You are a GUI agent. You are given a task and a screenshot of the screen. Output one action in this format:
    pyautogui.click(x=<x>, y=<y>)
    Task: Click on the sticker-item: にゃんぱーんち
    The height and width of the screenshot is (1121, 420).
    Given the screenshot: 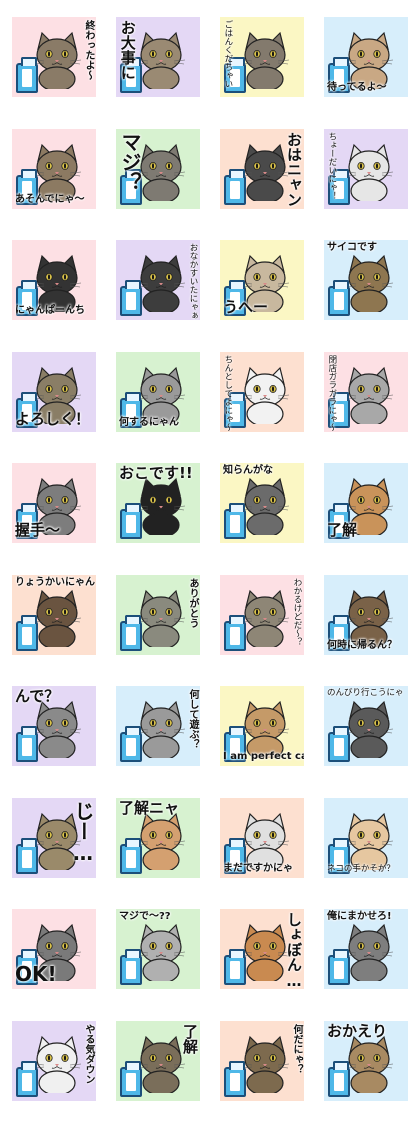 What is the action you would take?
    pyautogui.click(x=54, y=280)
    